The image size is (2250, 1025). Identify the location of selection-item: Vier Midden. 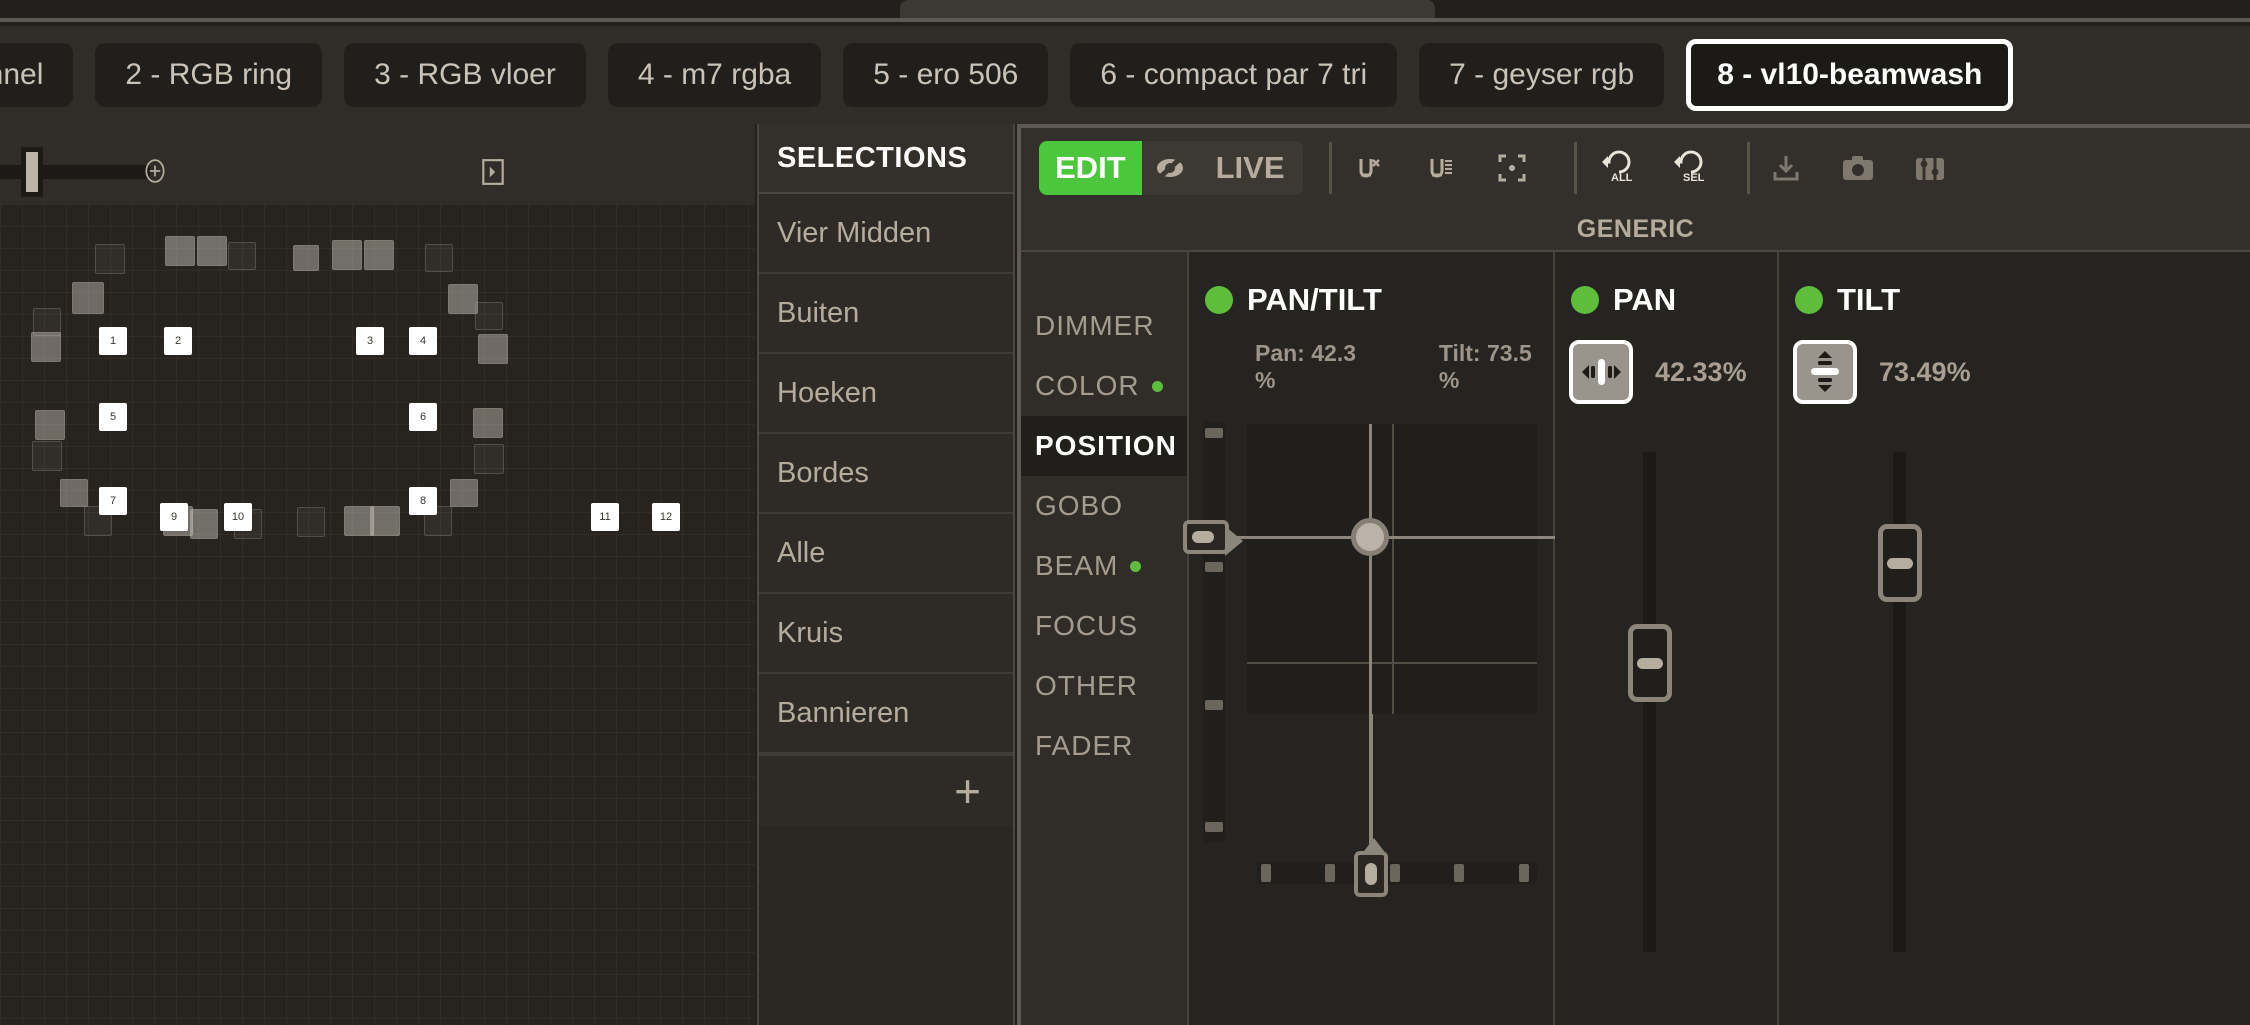
(886, 234).